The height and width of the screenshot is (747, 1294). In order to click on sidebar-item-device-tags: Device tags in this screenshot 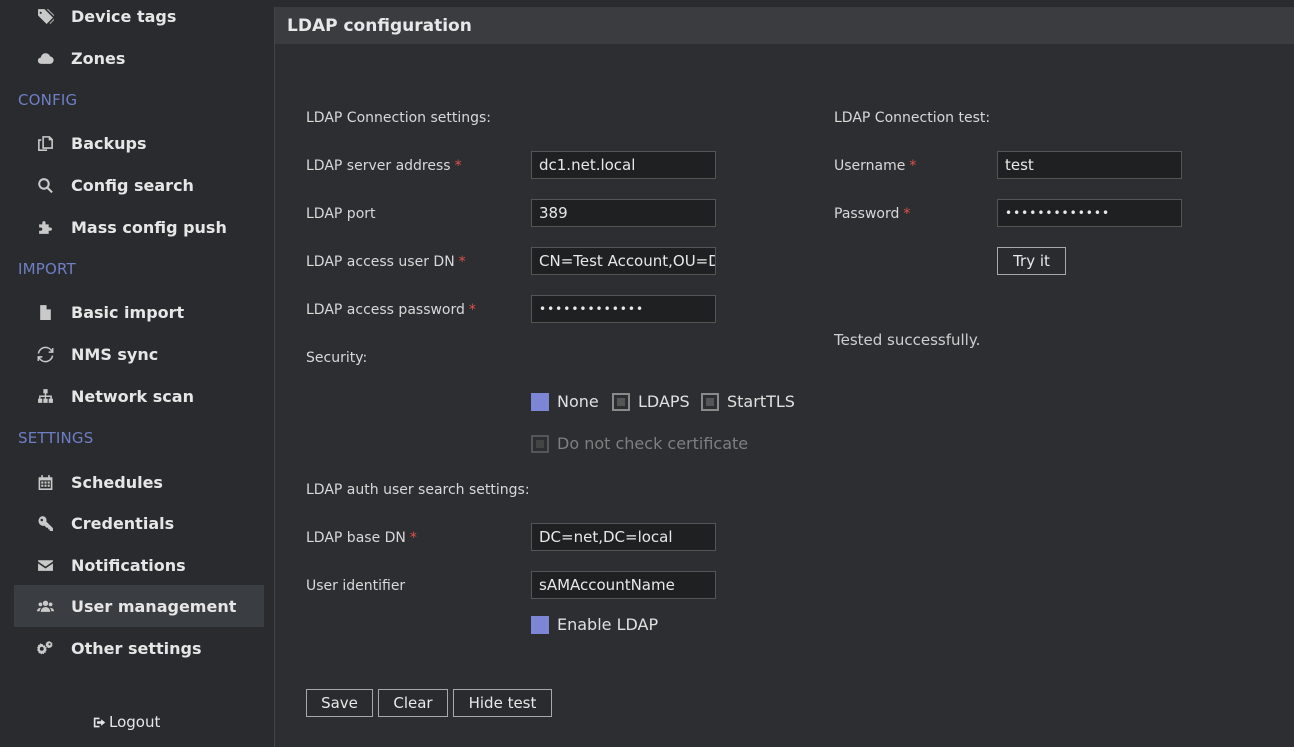, I will do `click(139, 18)`.